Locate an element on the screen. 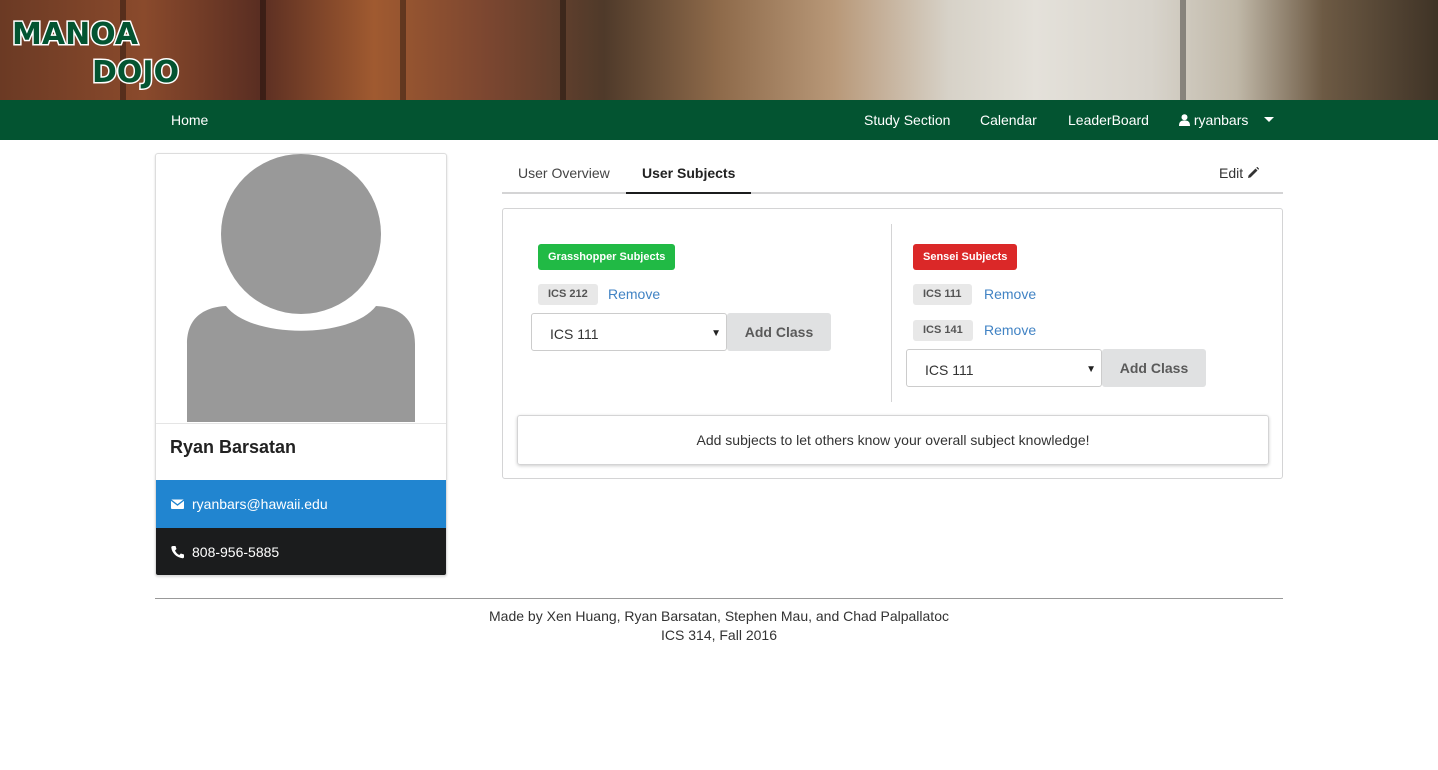 The height and width of the screenshot is (770, 1438). svg-text: MANOA is located at coordinates (75, 34).